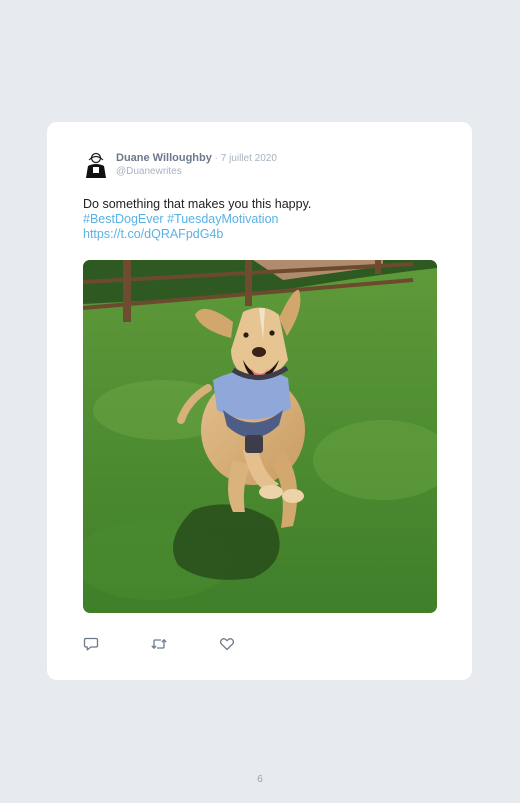 This screenshot has height=803, width=520. I want to click on avatar, so click(96, 165).